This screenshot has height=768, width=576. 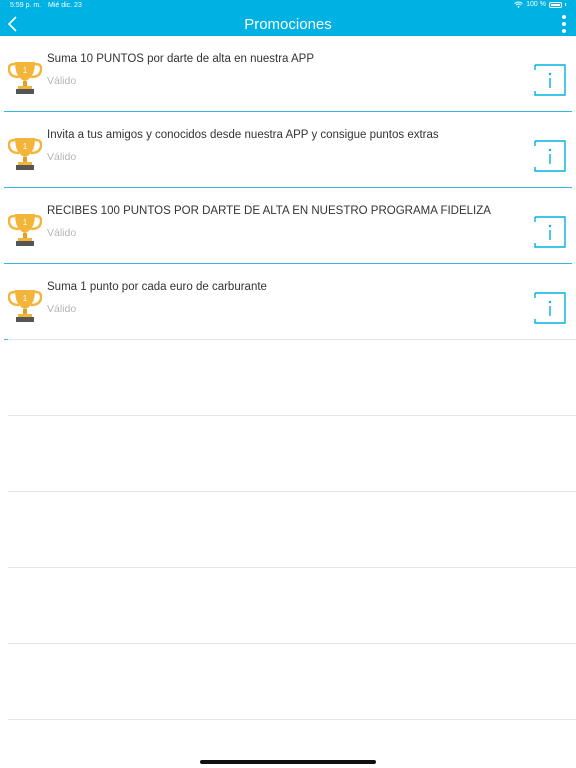 What do you see at coordinates (536, 4) in the screenshot?
I see `battery-percent: 100 %` at bounding box center [536, 4].